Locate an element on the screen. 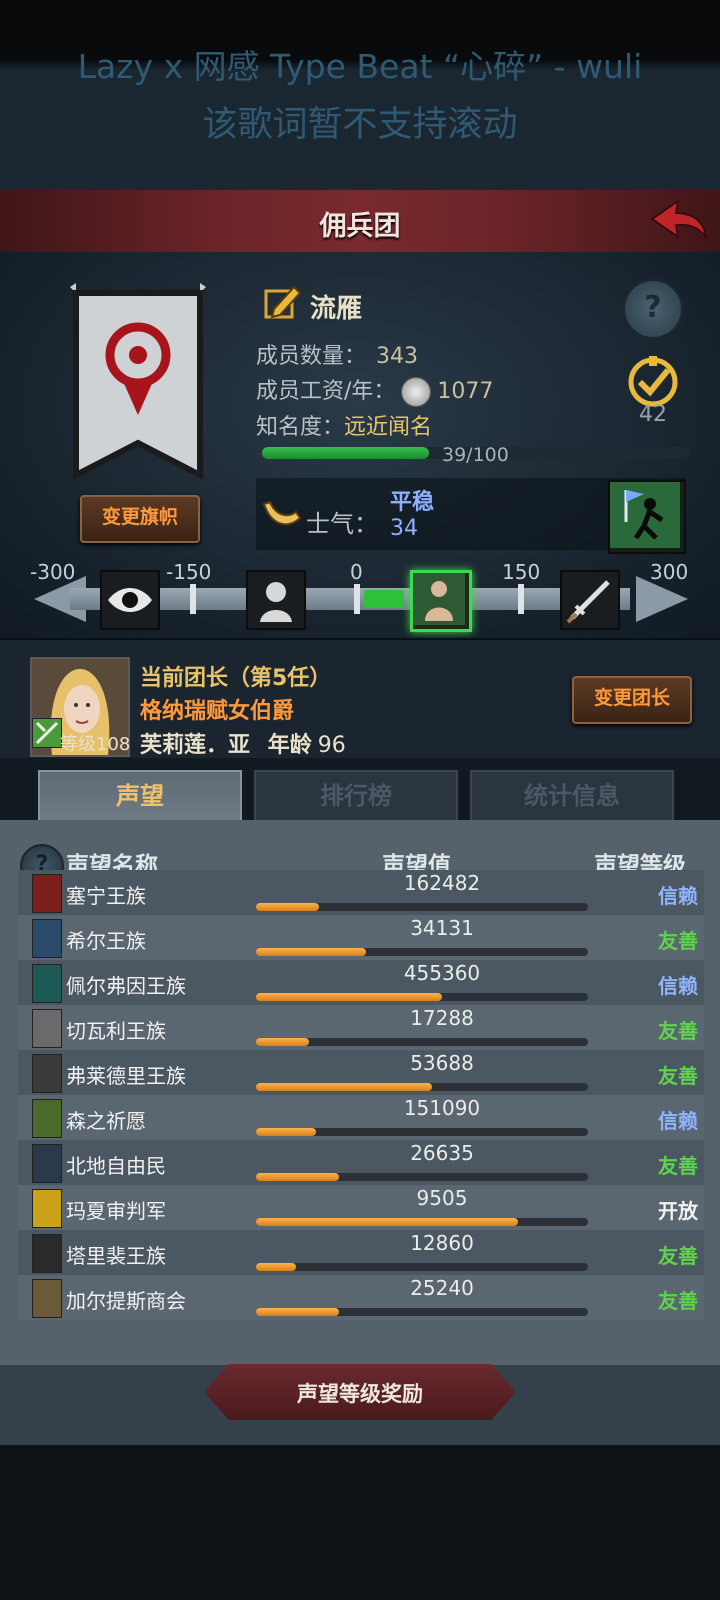 The image size is (720, 1600). guild-banner is located at coordinates (138, 383).